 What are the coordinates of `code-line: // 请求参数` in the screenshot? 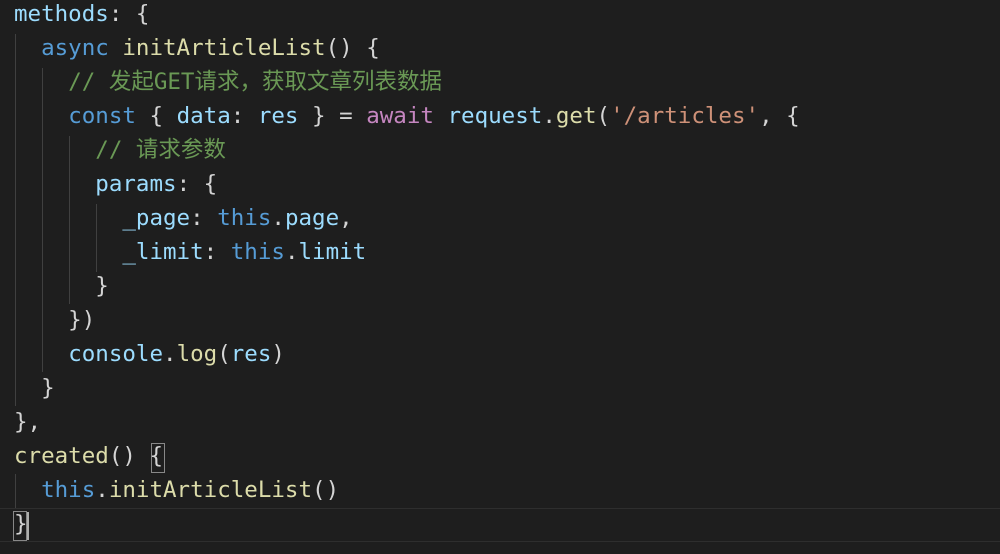 It's located at (120, 150).